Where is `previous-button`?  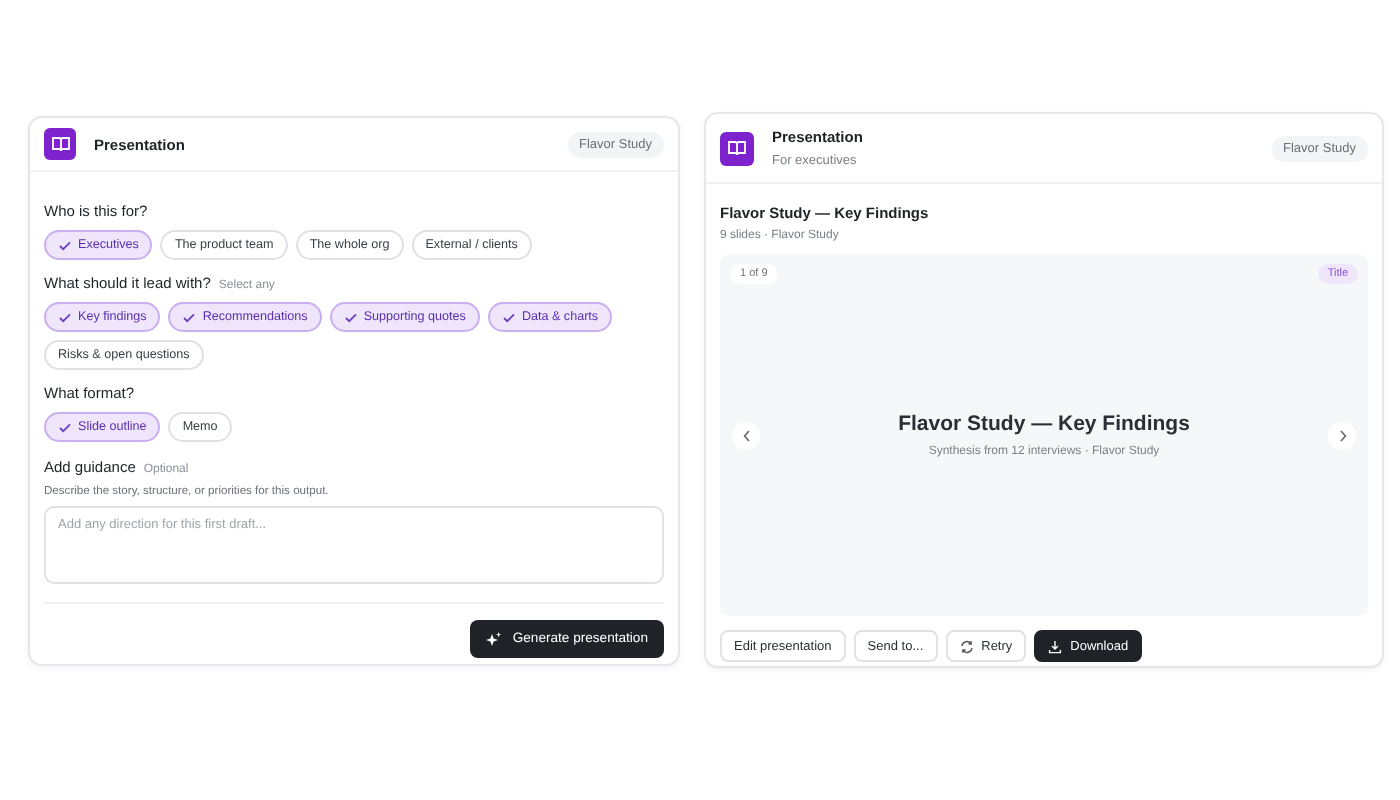
previous-button is located at coordinates (746, 435).